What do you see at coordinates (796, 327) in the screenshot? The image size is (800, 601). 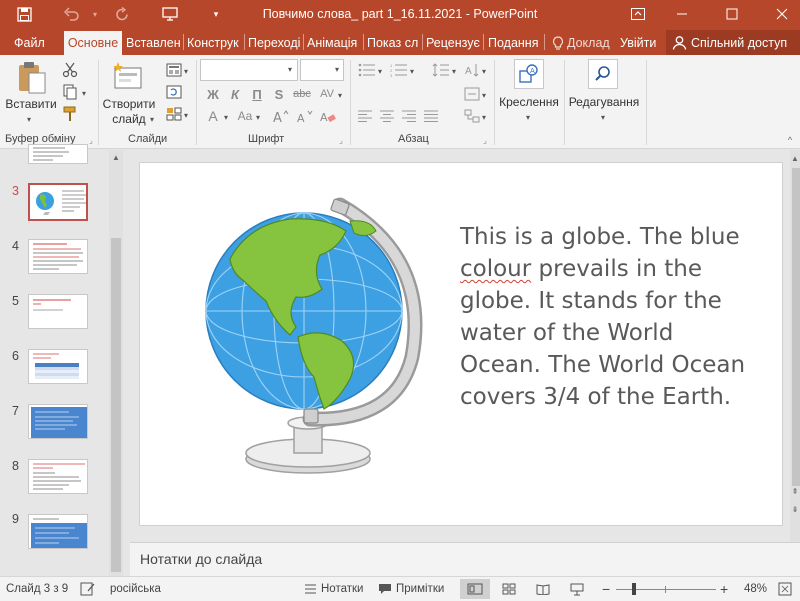 I see `slide-scroll-thumb` at bounding box center [796, 327].